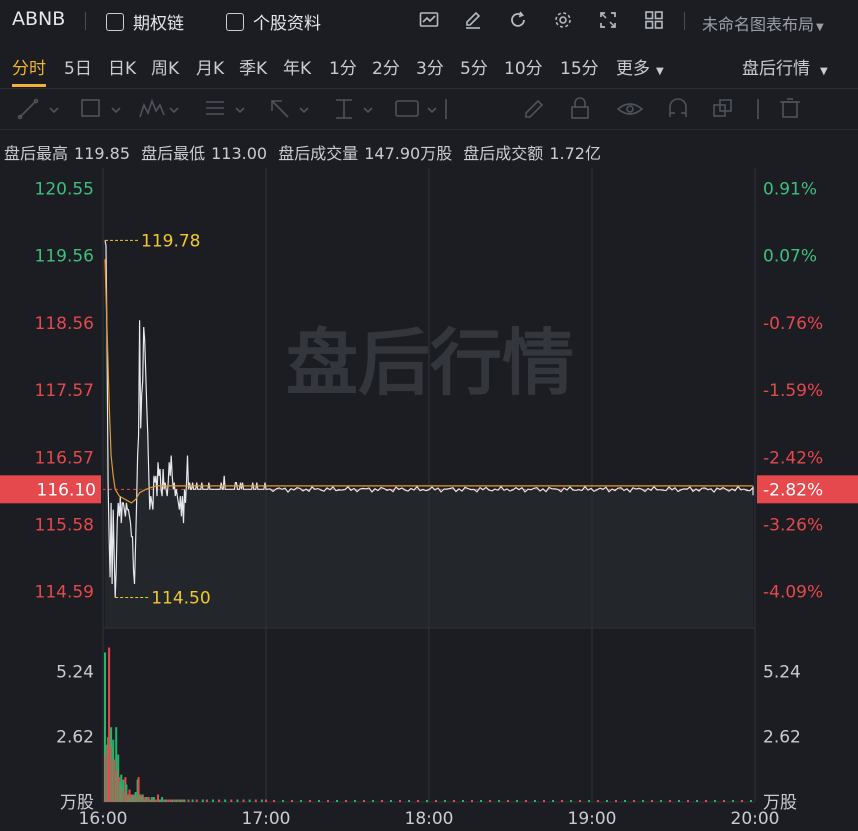  I want to click on tab-timeframe: 年K, so click(297, 66).